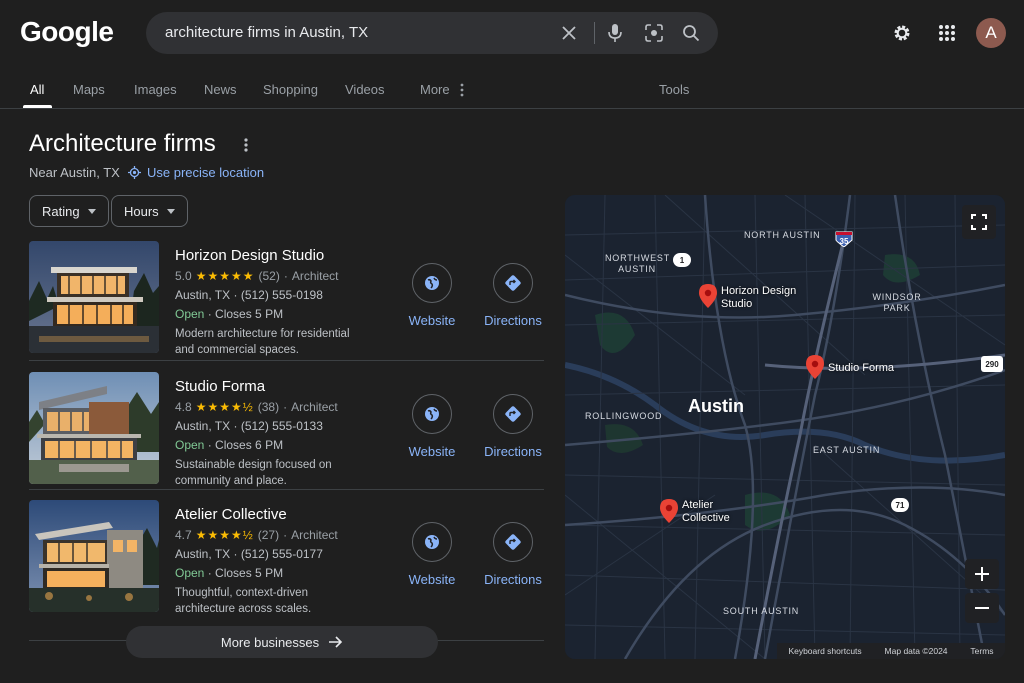 Image resolution: width=1024 pixels, height=683 pixels. What do you see at coordinates (674, 89) in the screenshot?
I see `tab-tools: Tools` at bounding box center [674, 89].